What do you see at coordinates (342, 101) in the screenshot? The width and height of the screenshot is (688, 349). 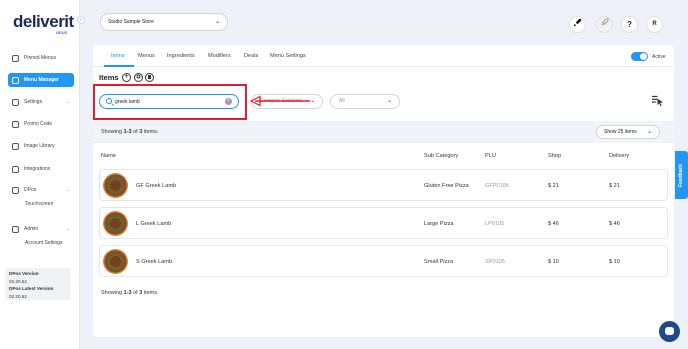 I see `status-selected: All` at bounding box center [342, 101].